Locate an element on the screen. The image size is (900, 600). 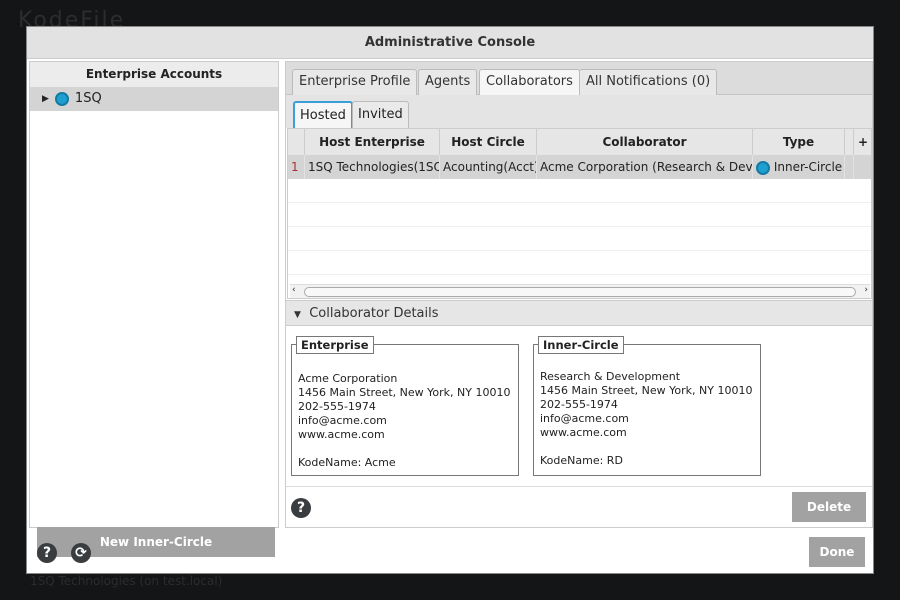
delete-button: Delete is located at coordinates (829, 507).